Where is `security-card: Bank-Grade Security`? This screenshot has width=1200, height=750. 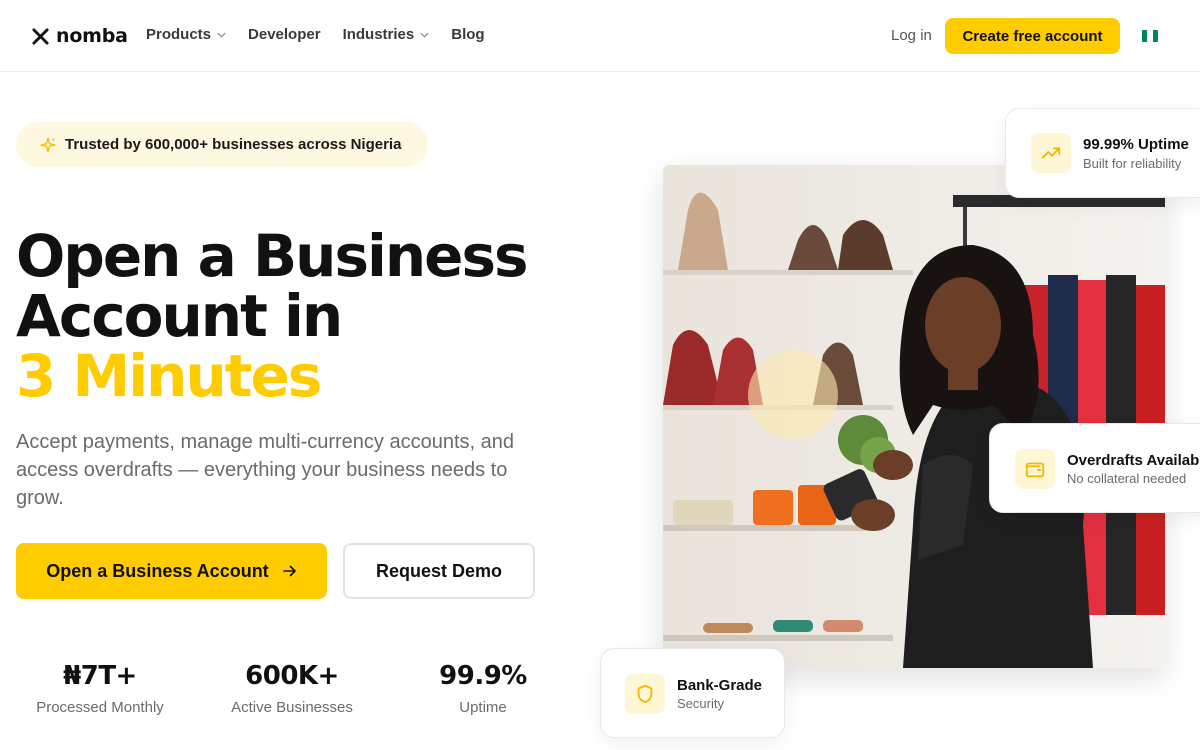
security-card: Bank-Grade Security is located at coordinates (692, 693).